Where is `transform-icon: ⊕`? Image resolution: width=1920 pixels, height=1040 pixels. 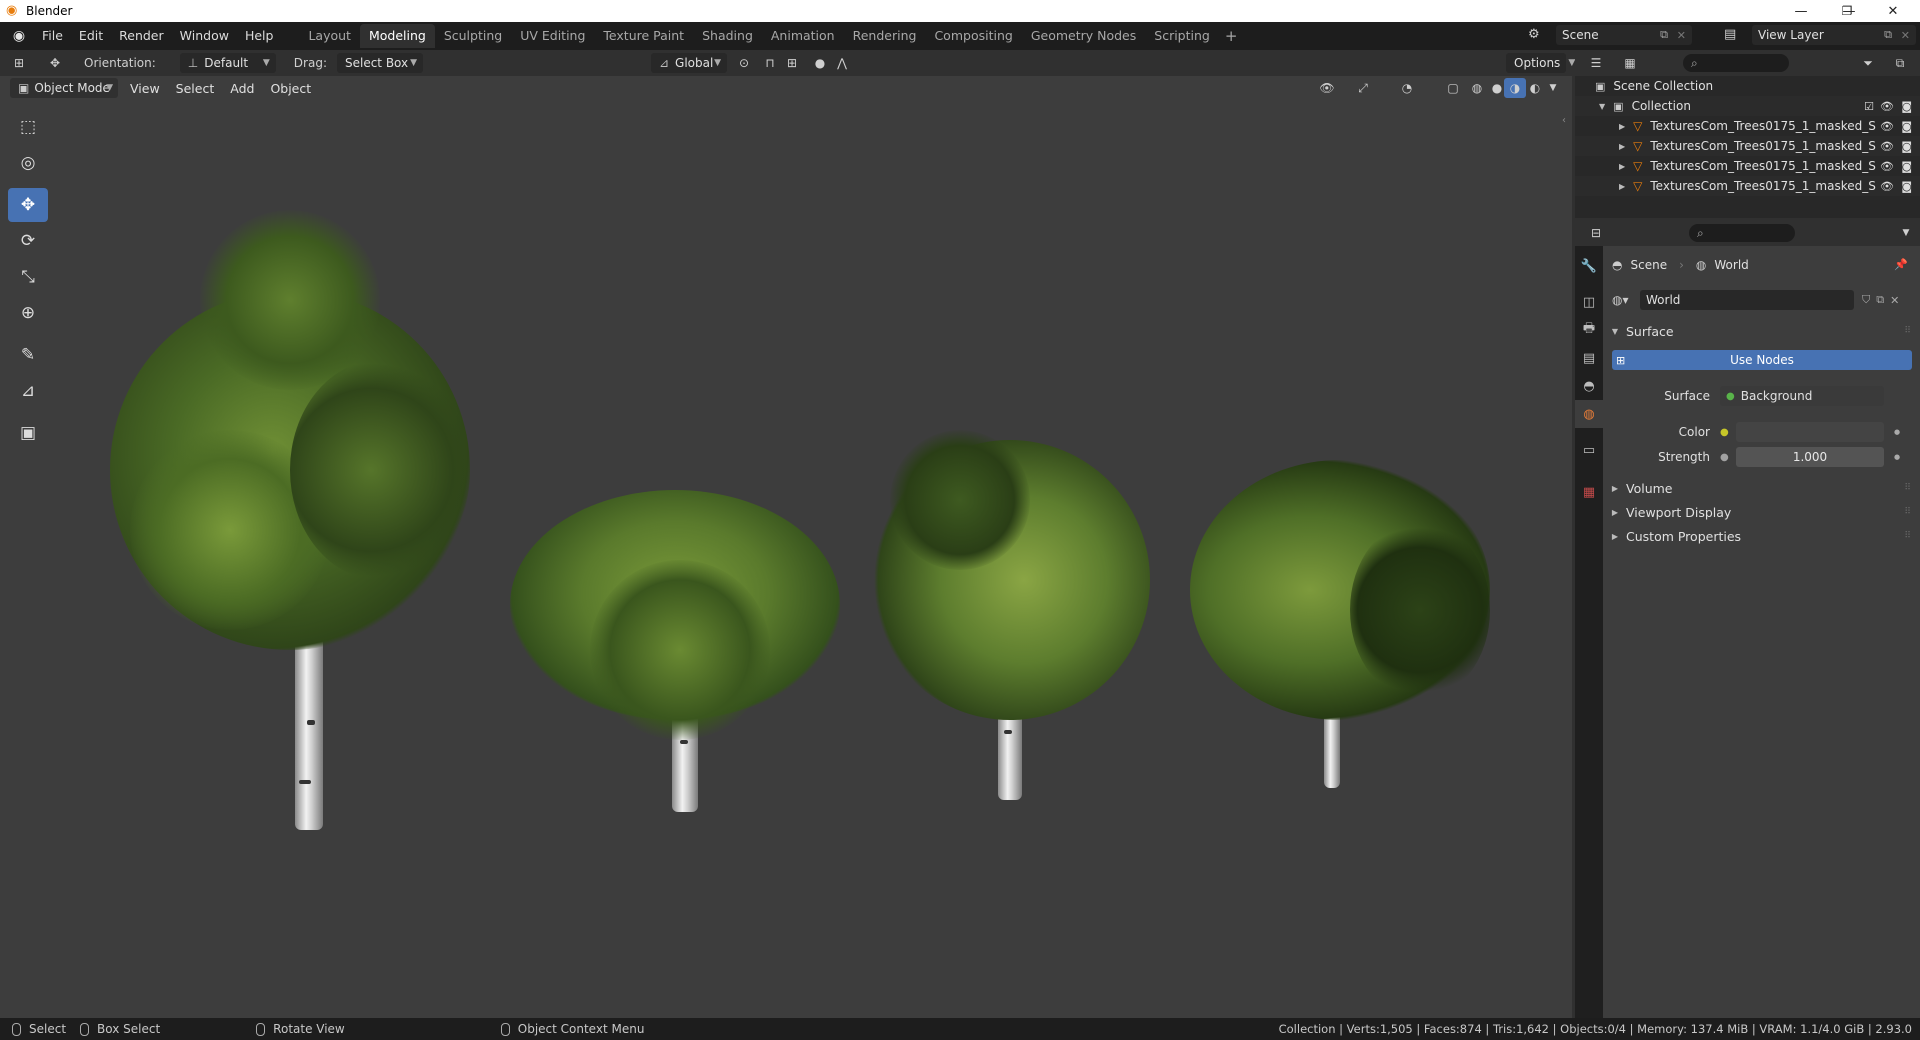
transform-icon: ⊕ is located at coordinates (28, 313).